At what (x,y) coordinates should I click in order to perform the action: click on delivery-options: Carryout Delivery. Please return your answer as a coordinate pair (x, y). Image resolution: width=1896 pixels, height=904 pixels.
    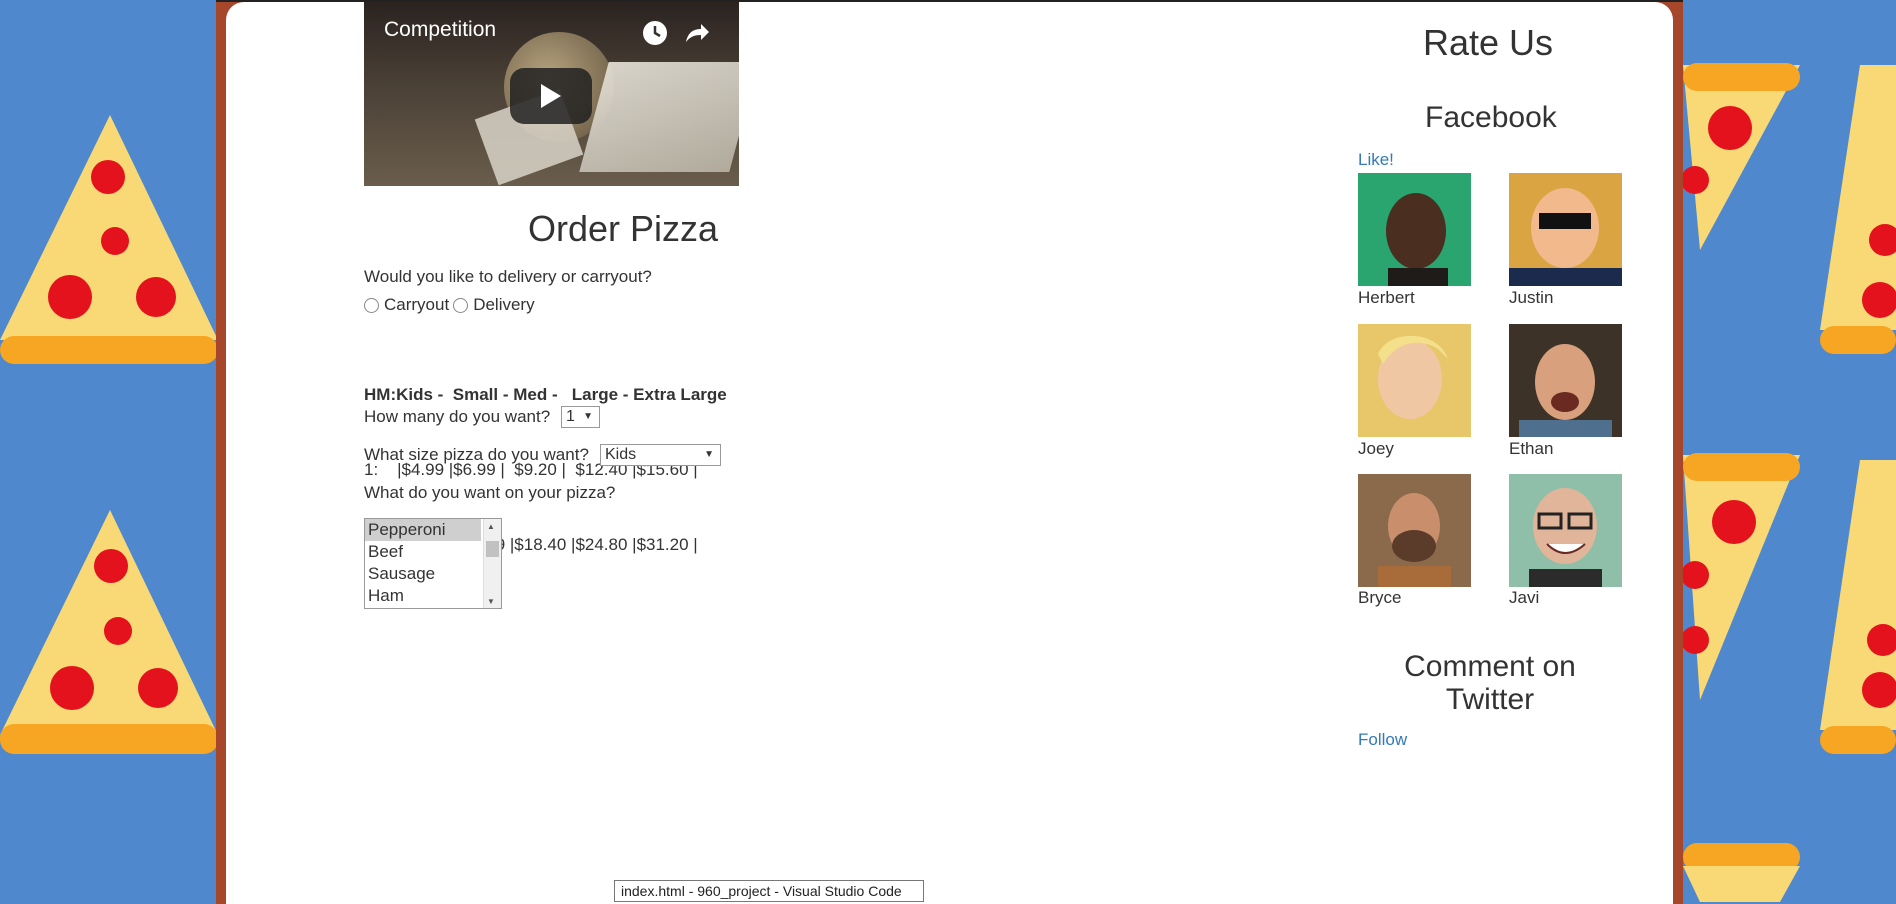
    Looking at the image, I should click on (449, 305).